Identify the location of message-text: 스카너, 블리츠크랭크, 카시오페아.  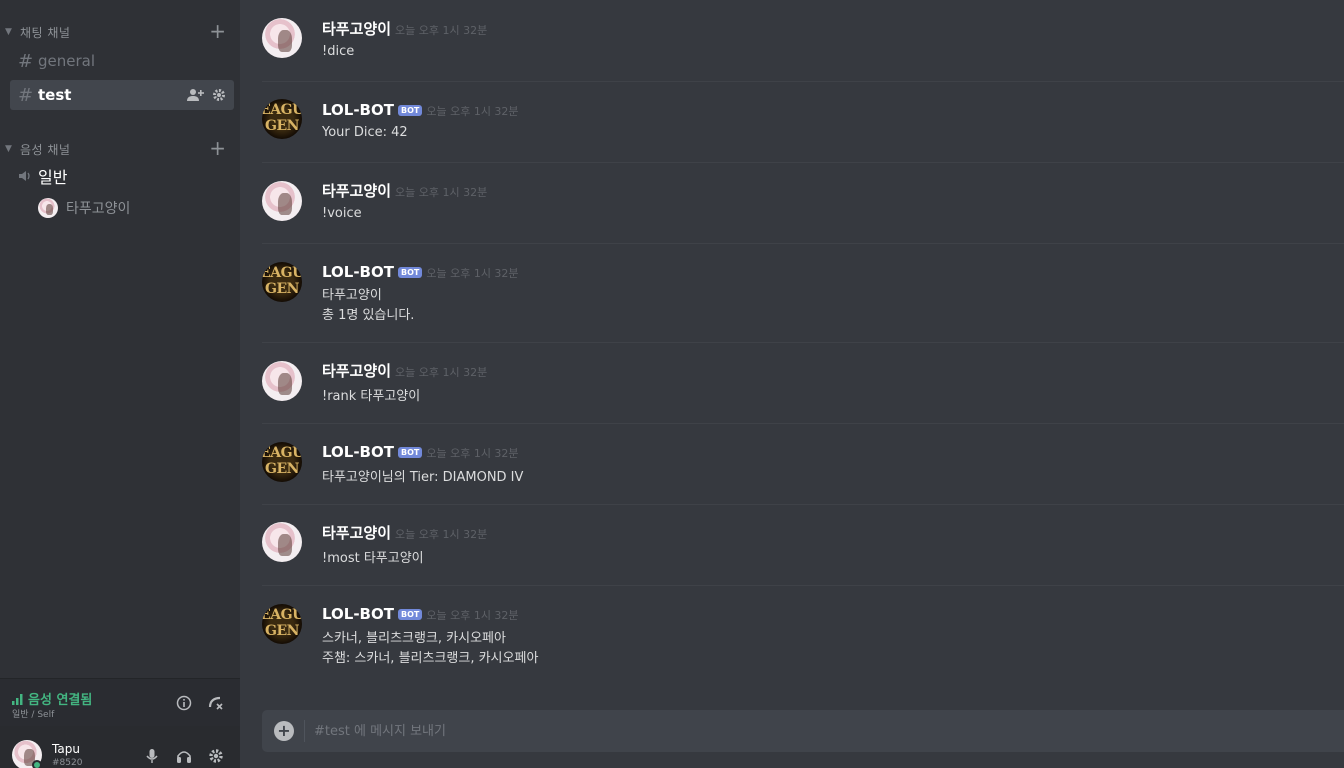
(414, 638).